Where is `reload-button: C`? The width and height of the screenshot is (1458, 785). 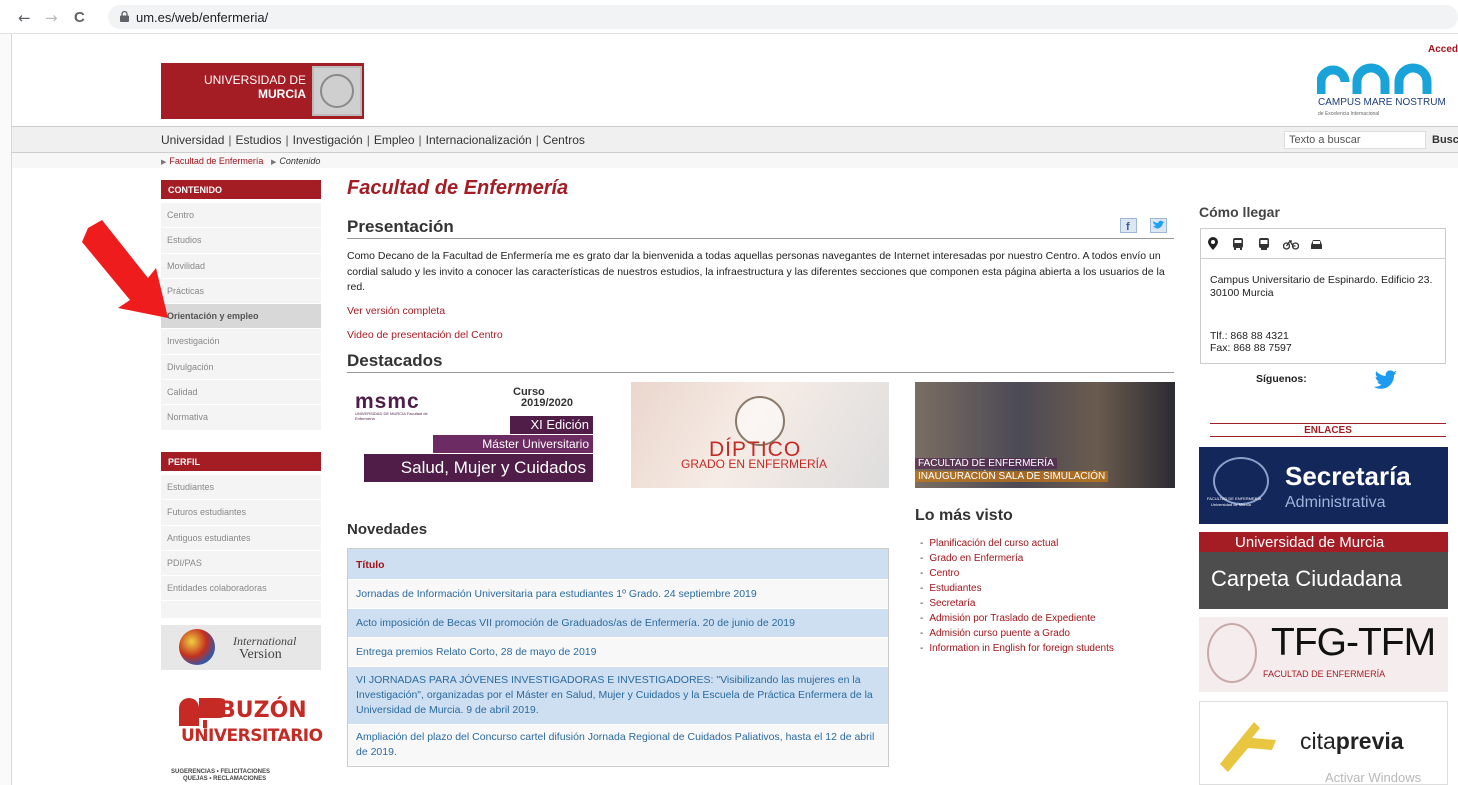
reload-button: C is located at coordinates (79, 17).